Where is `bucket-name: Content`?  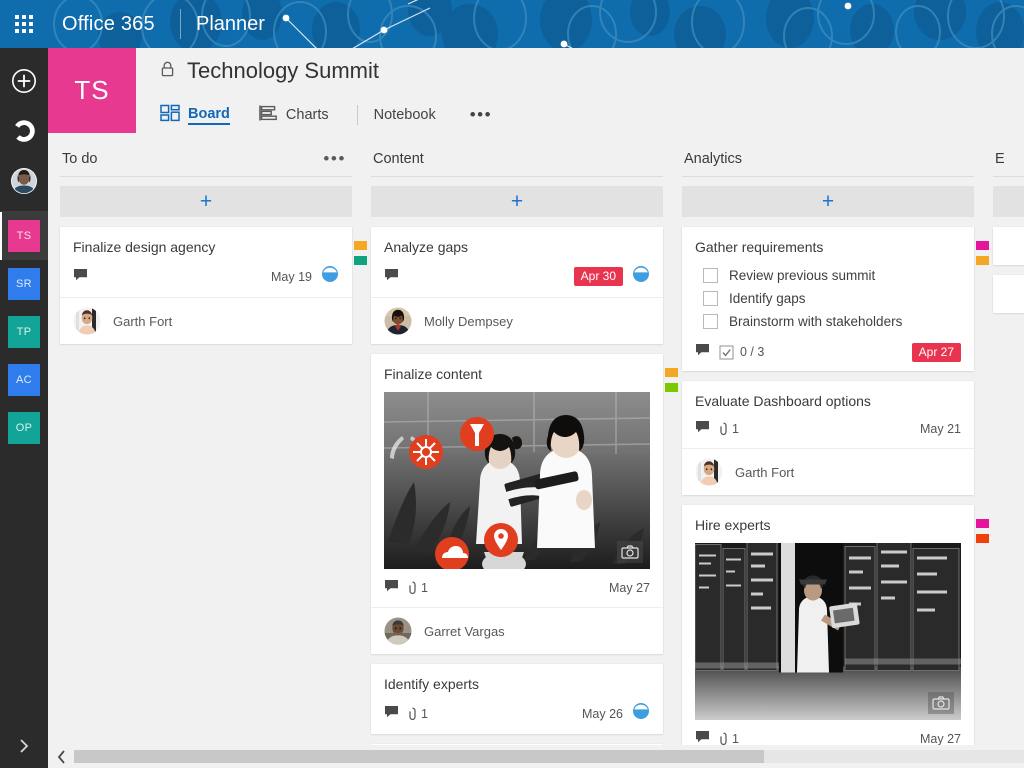 bucket-name: Content is located at coordinates (517, 159).